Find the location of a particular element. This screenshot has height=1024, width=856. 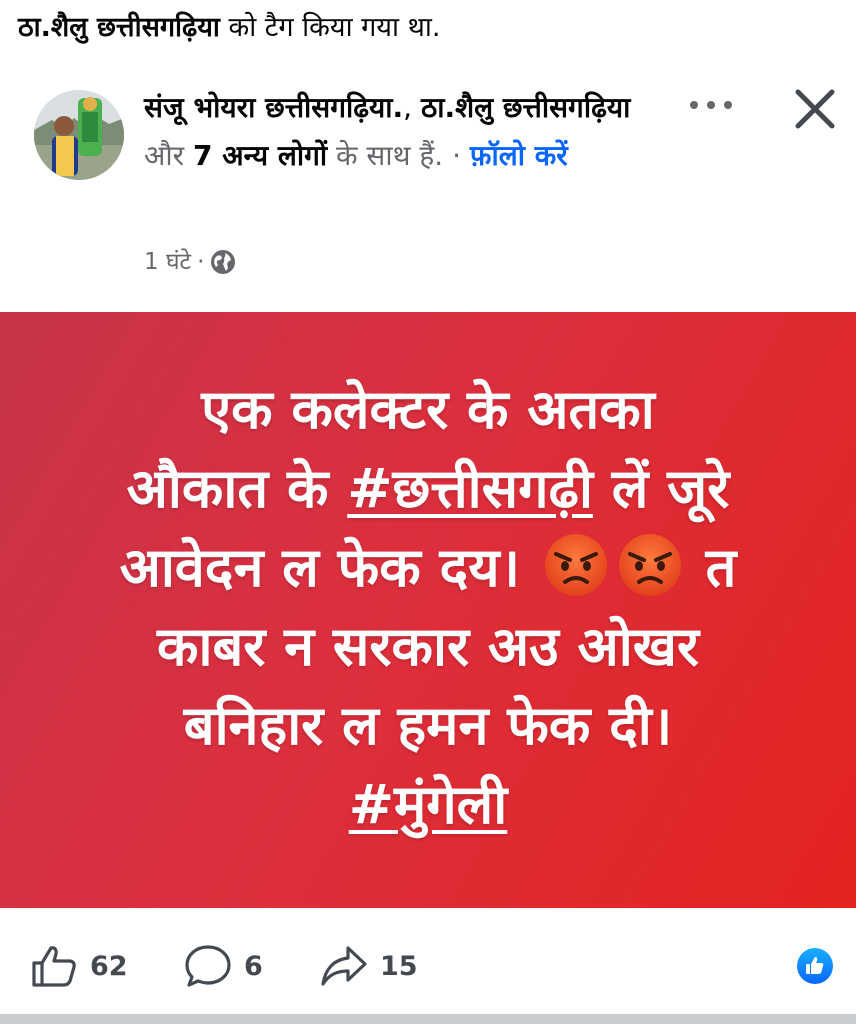

header-with-text: के साथ हैं. is located at coordinates (385, 155).